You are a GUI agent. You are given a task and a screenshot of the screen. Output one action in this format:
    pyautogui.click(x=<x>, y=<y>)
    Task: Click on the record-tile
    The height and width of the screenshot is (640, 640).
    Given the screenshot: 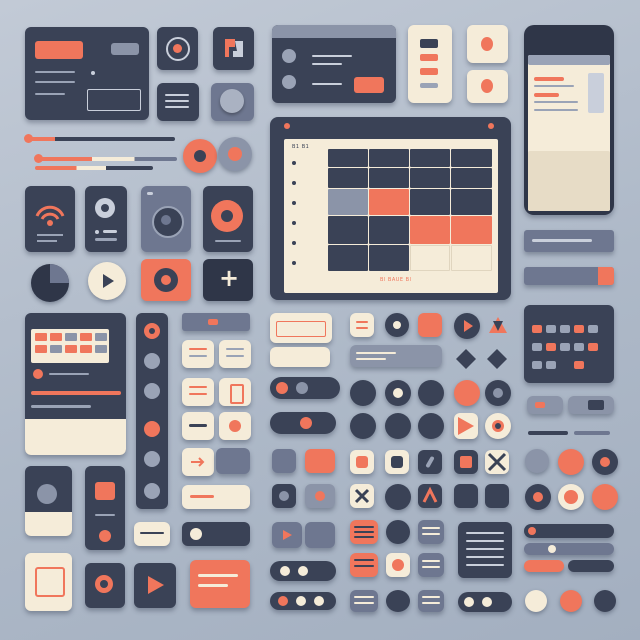 What is the action you would take?
    pyautogui.click(x=166, y=280)
    